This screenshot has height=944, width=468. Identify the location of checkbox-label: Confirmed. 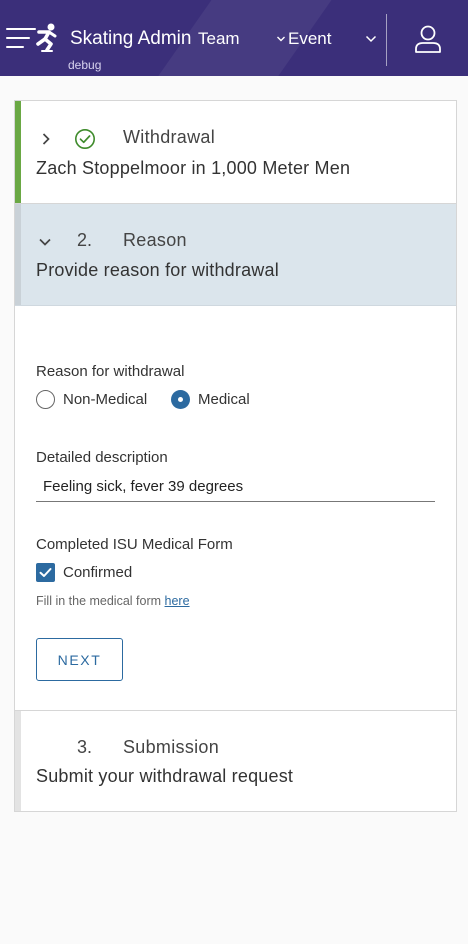
(98, 572).